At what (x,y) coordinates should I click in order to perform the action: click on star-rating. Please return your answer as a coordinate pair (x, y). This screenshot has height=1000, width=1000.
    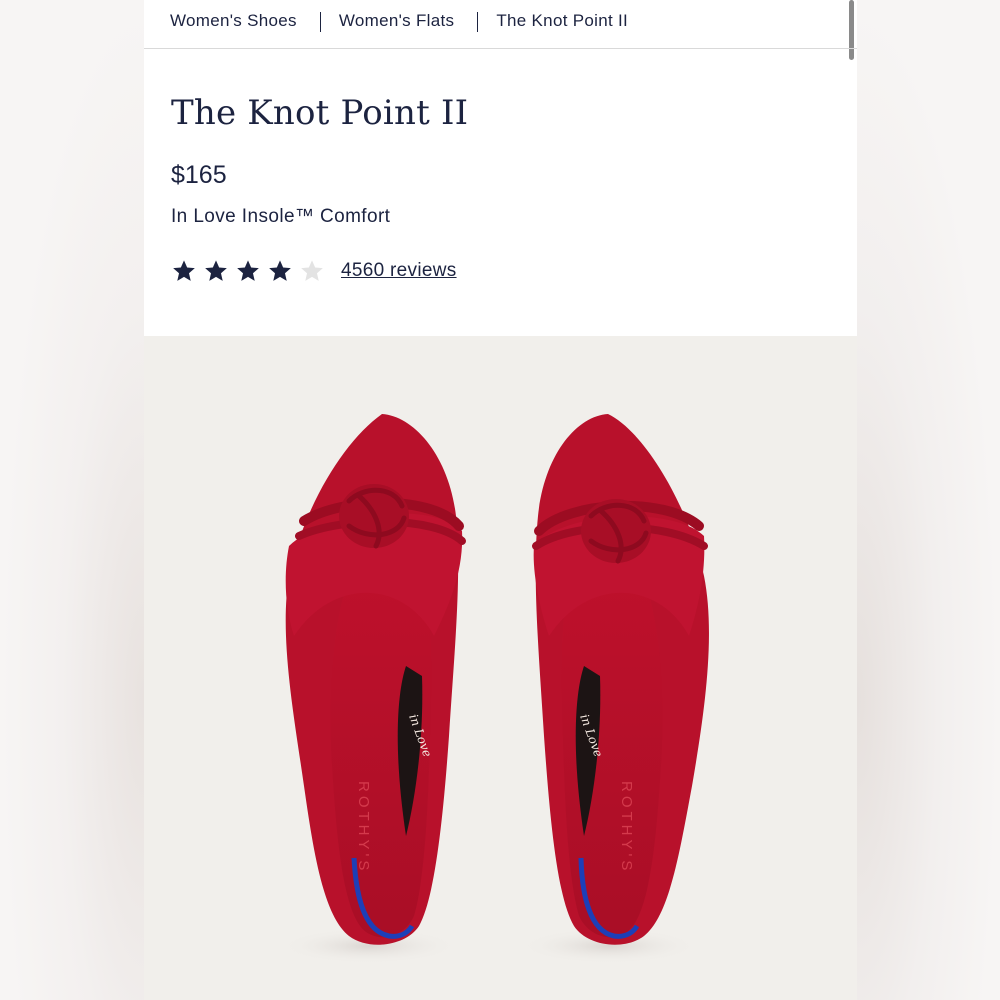
    Looking at the image, I should click on (251, 271).